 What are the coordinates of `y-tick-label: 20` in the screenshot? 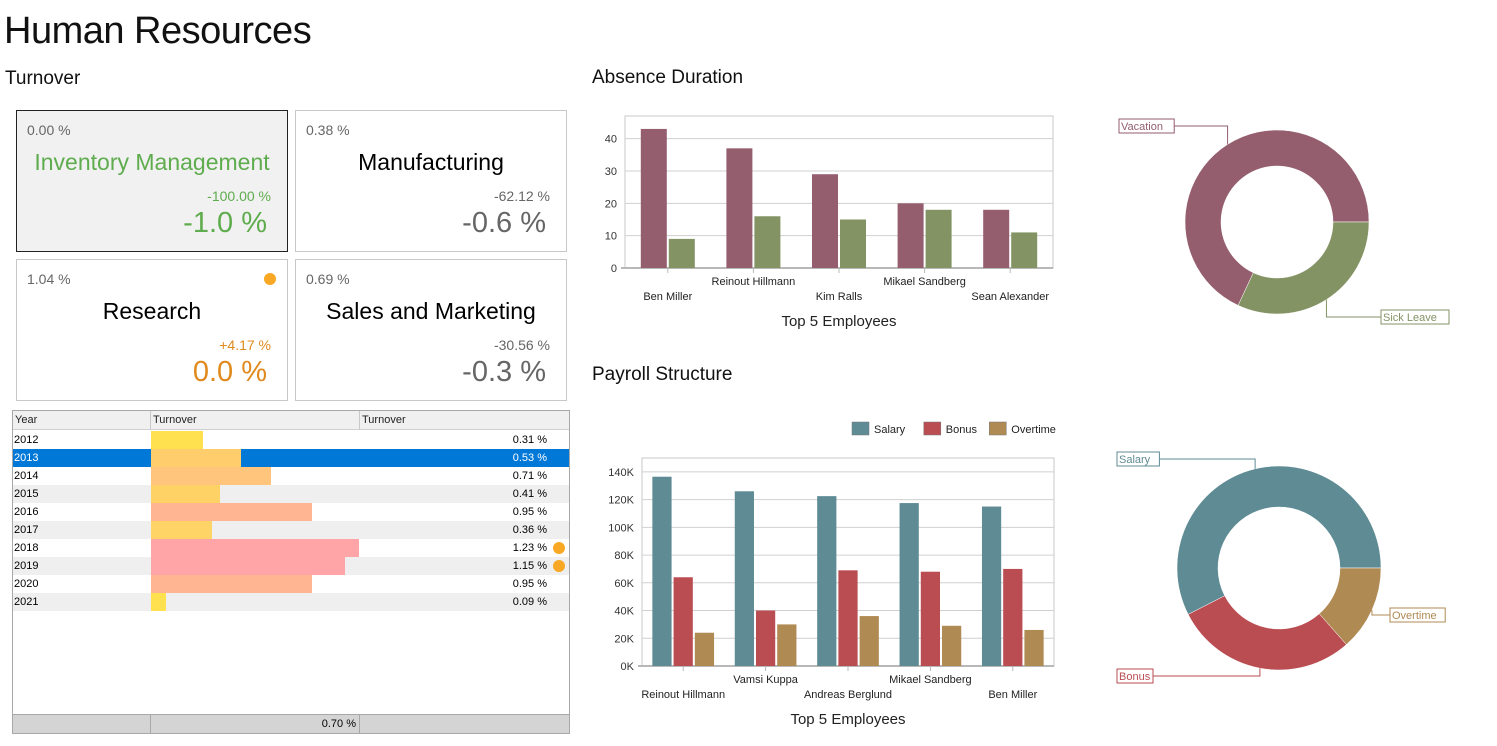 It's located at (611, 204).